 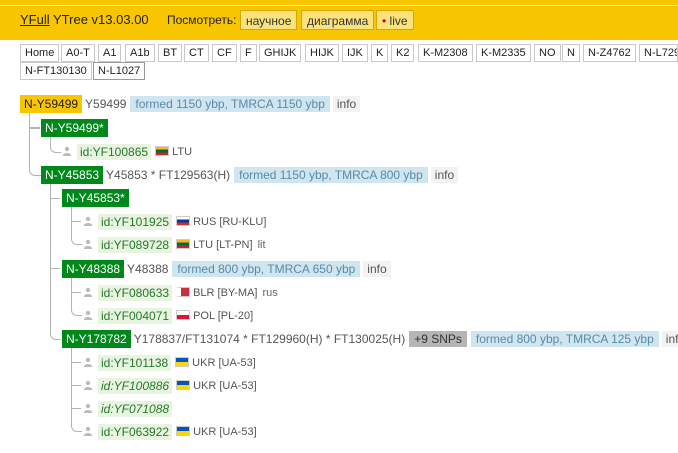 I want to click on tab-ct: CT, so click(x=196, y=53).